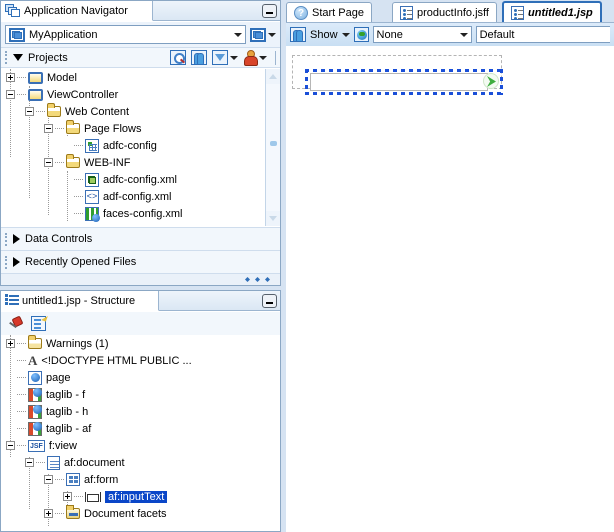  Describe the element at coordinates (136, 496) in the screenshot. I see `tree-row-label: af:inputText` at that location.